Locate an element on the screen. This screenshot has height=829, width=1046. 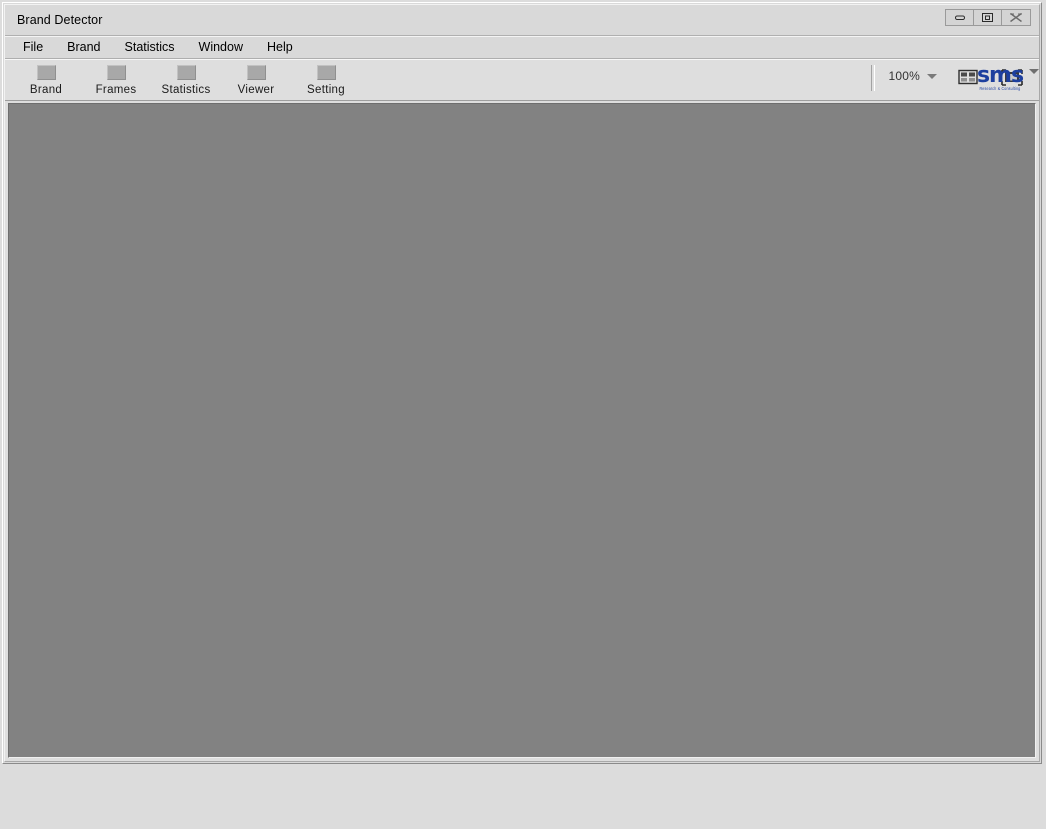
toolbar-button-setting-label: Setting is located at coordinates (326, 90).